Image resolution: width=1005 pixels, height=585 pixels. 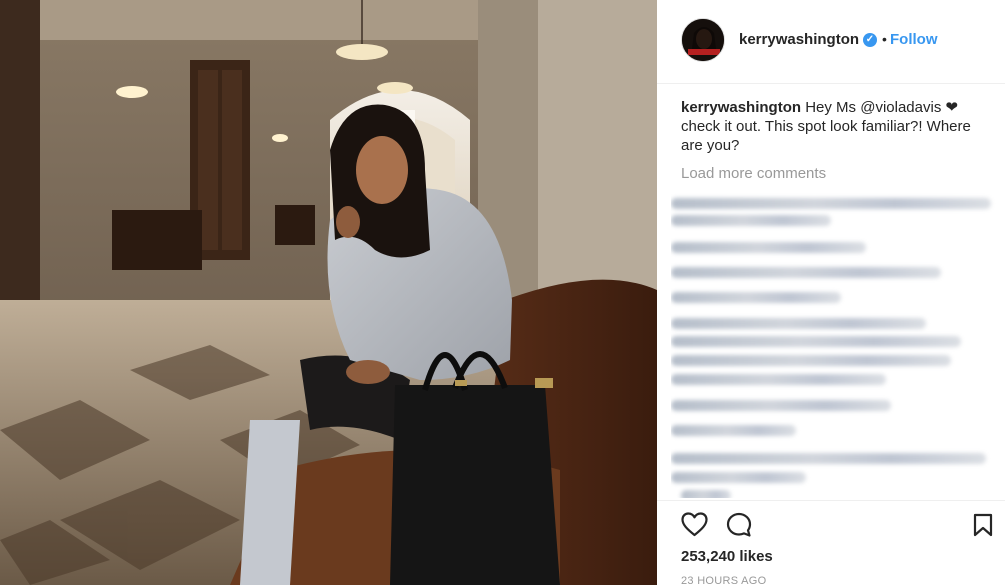 I want to click on heart-outline-icon, so click(x=694, y=527).